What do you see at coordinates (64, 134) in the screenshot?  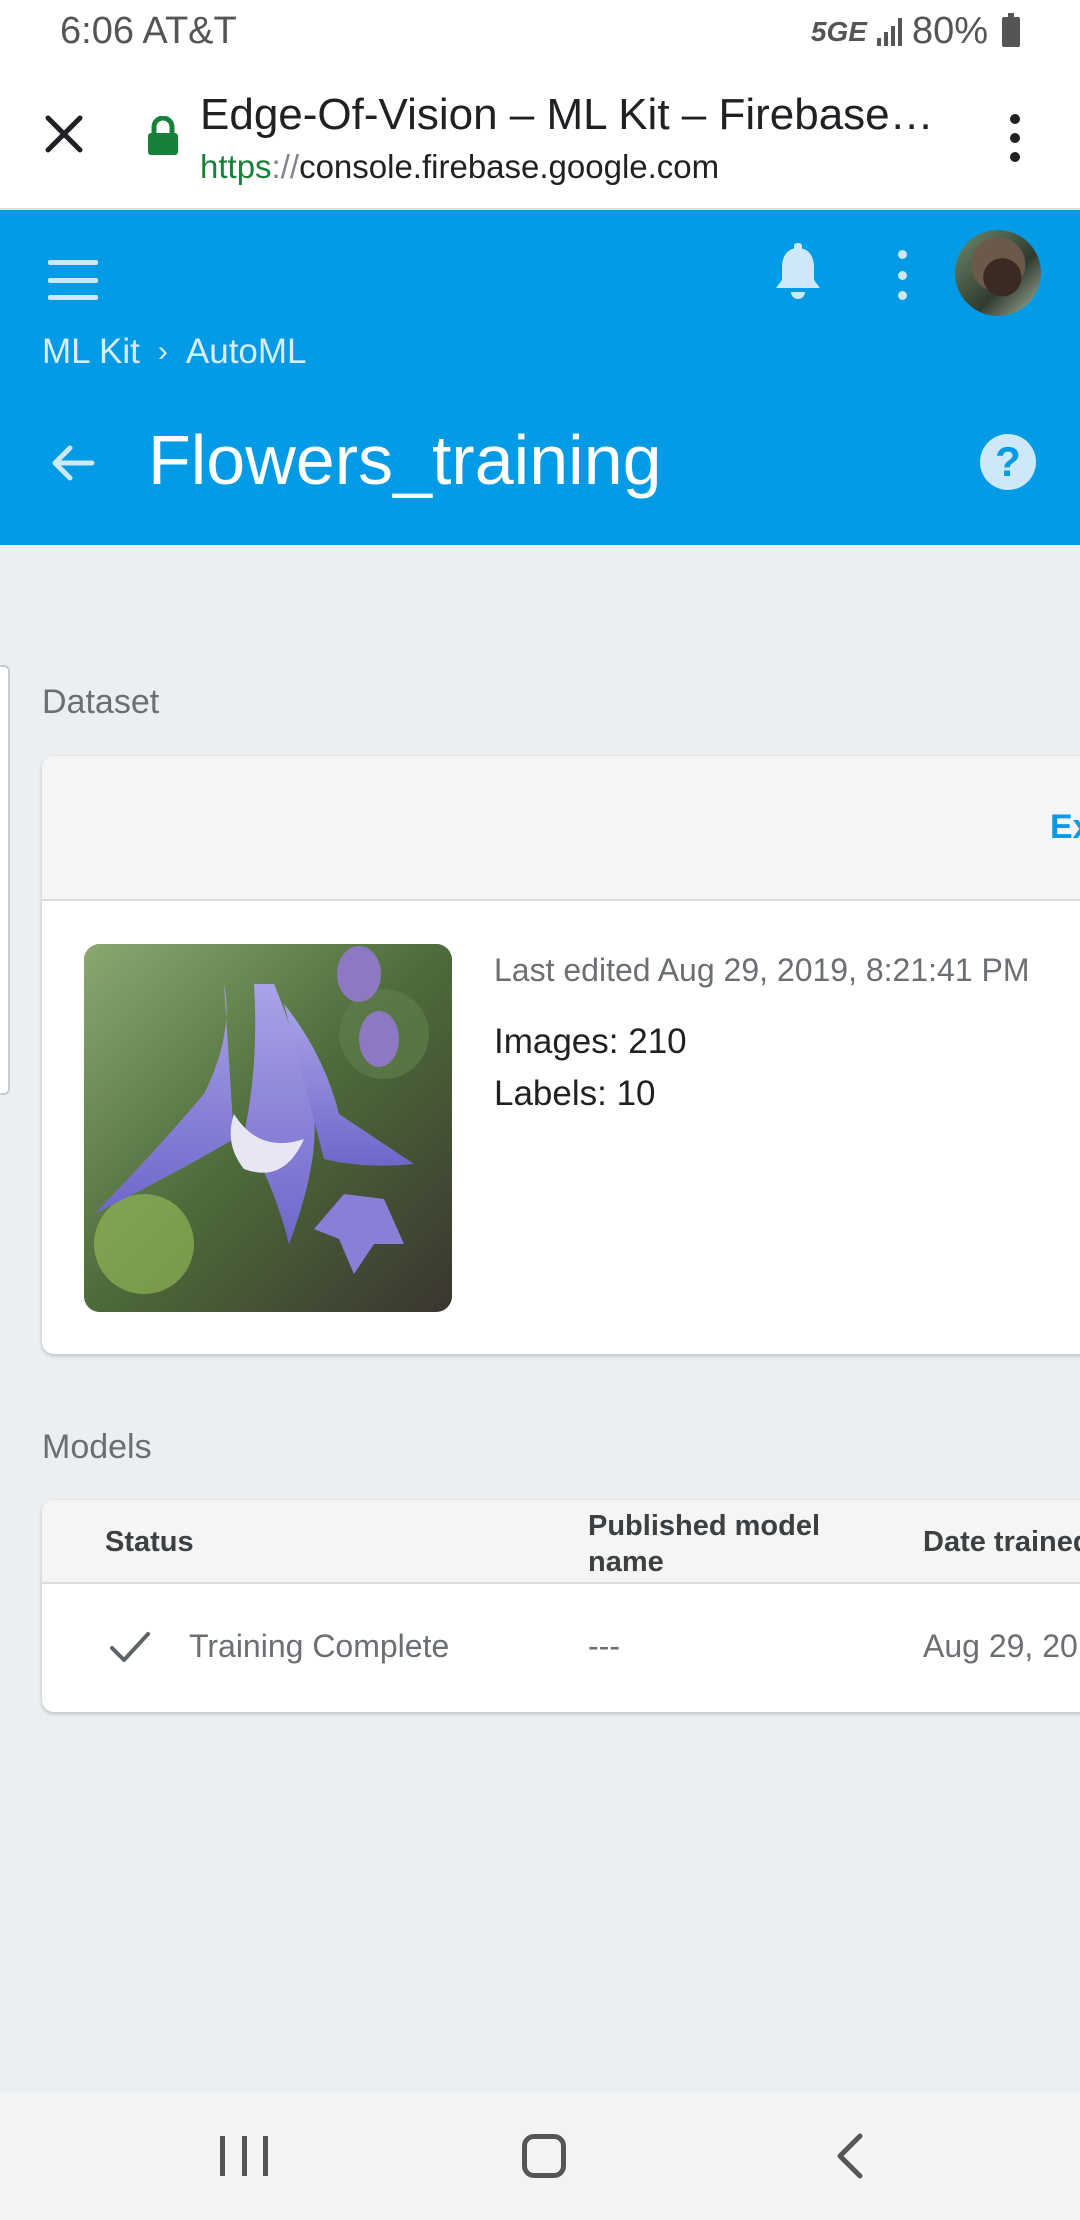 I see `close-icon` at bounding box center [64, 134].